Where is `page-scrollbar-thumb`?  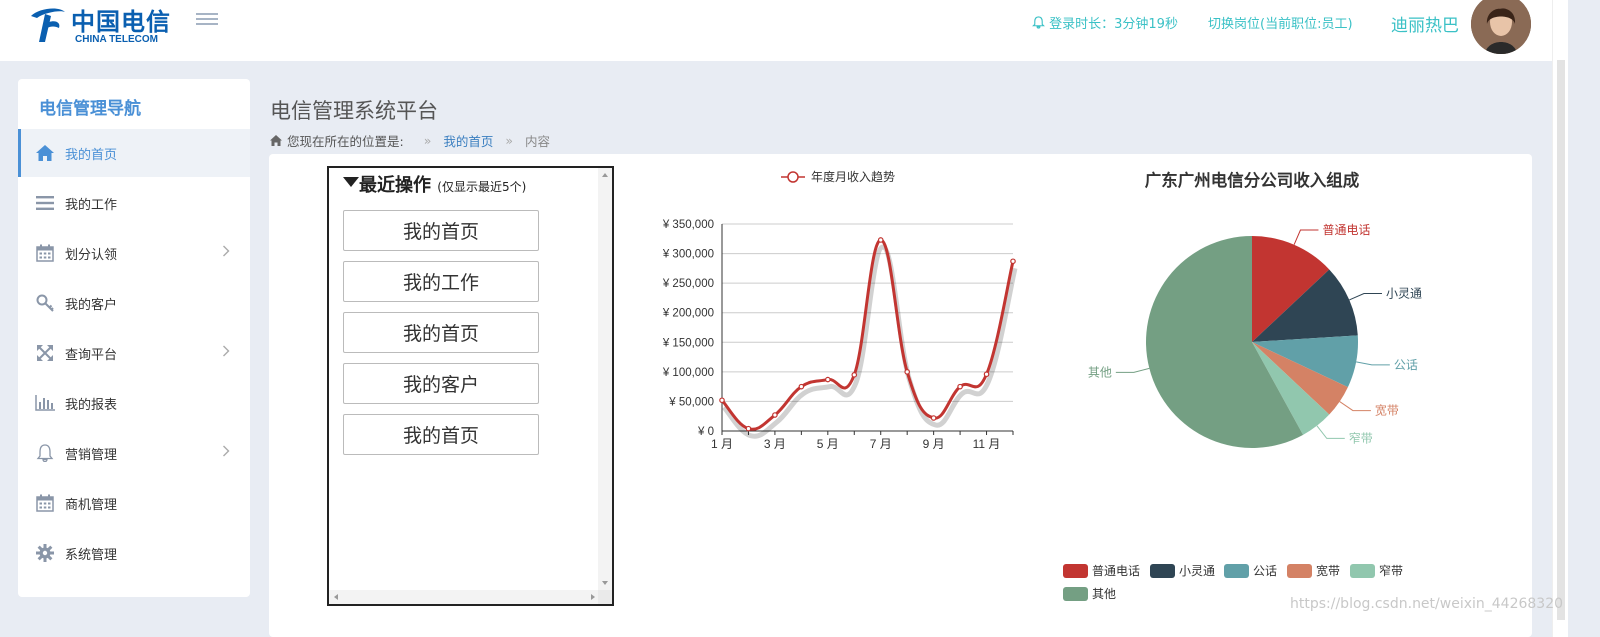 page-scrollbar-thumb is located at coordinates (1561, 340).